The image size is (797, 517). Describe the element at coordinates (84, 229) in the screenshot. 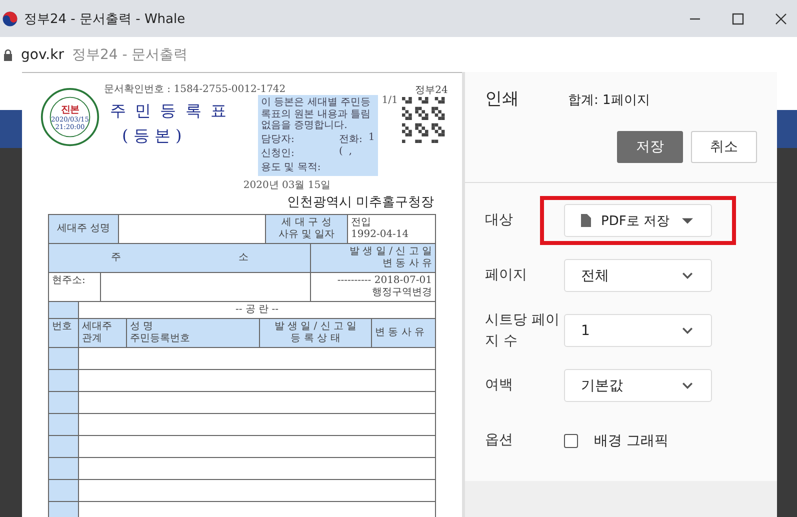

I see `table-cell: 세대주 성명` at that location.